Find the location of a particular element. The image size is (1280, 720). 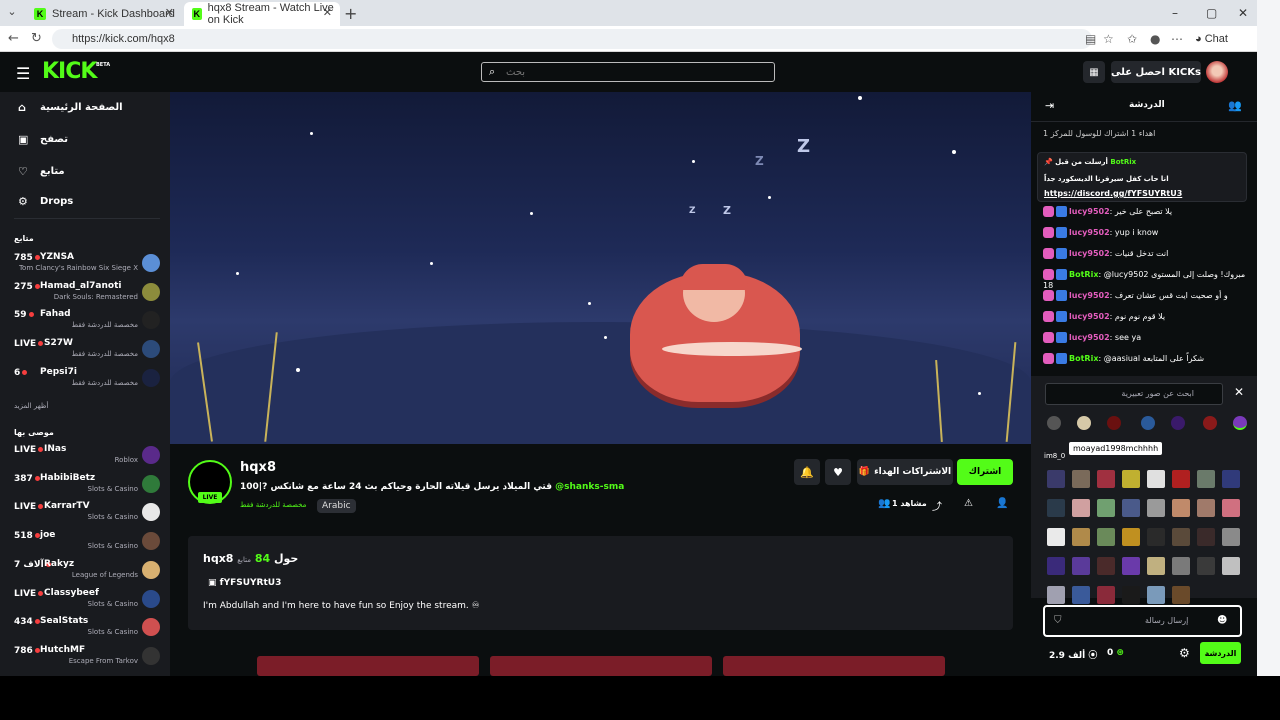

sidebar-channel: 275 Hamad_al7anoti Dark Souls: Remastered is located at coordinates (87, 293).